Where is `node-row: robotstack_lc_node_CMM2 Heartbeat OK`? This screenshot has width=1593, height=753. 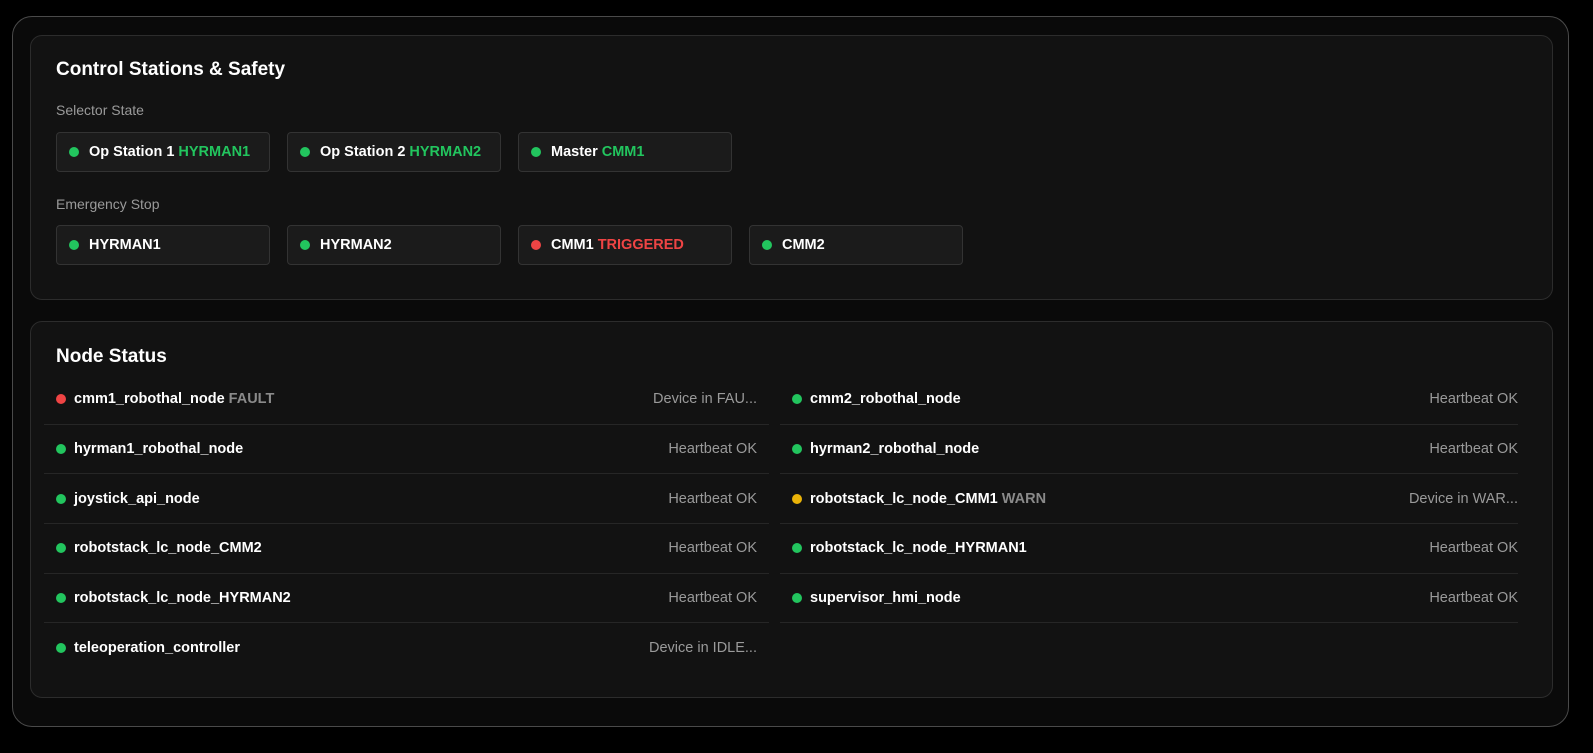
node-row: robotstack_lc_node_CMM2 Heartbeat OK is located at coordinates (406, 549).